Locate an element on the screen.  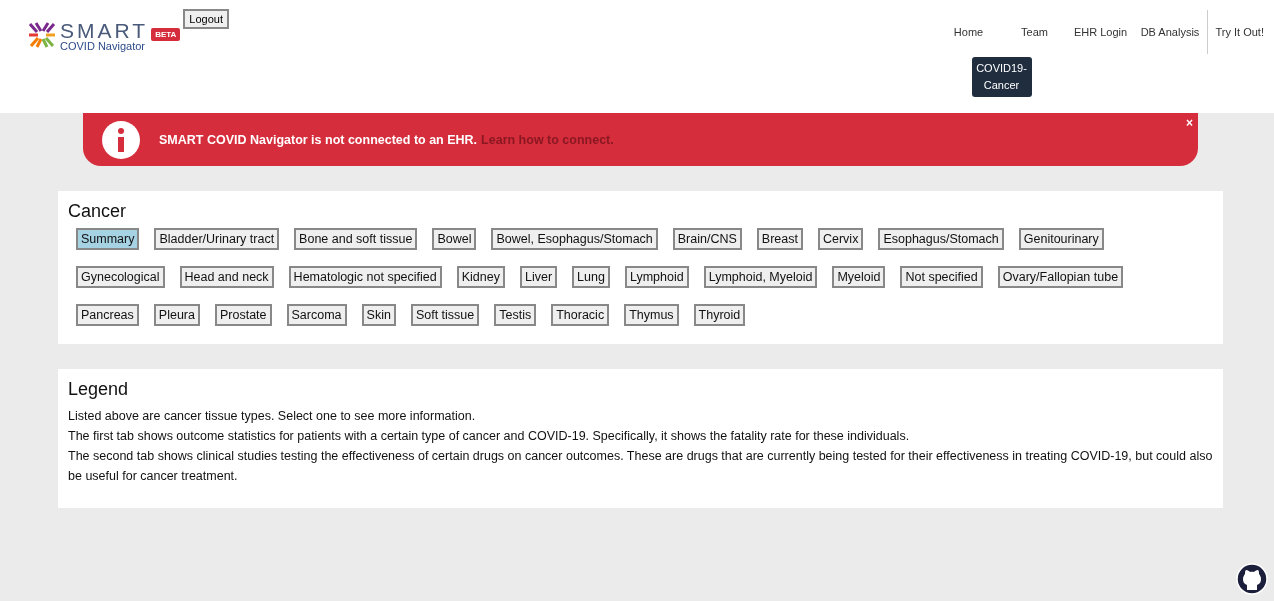
cancer-type-tab: Lymphoid is located at coordinates (656, 277).